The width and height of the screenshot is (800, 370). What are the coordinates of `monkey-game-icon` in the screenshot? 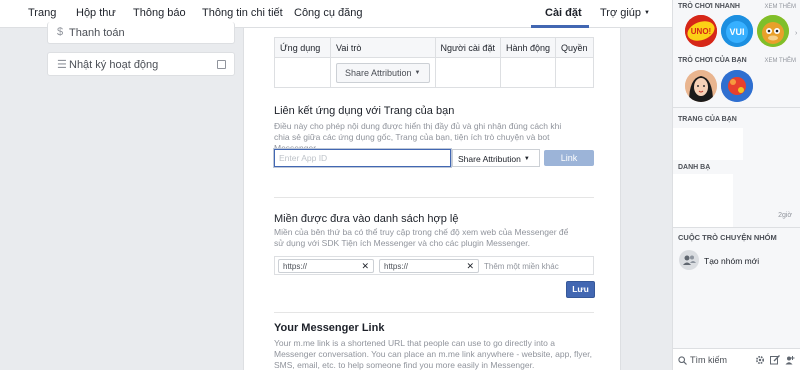 It's located at (773, 31).